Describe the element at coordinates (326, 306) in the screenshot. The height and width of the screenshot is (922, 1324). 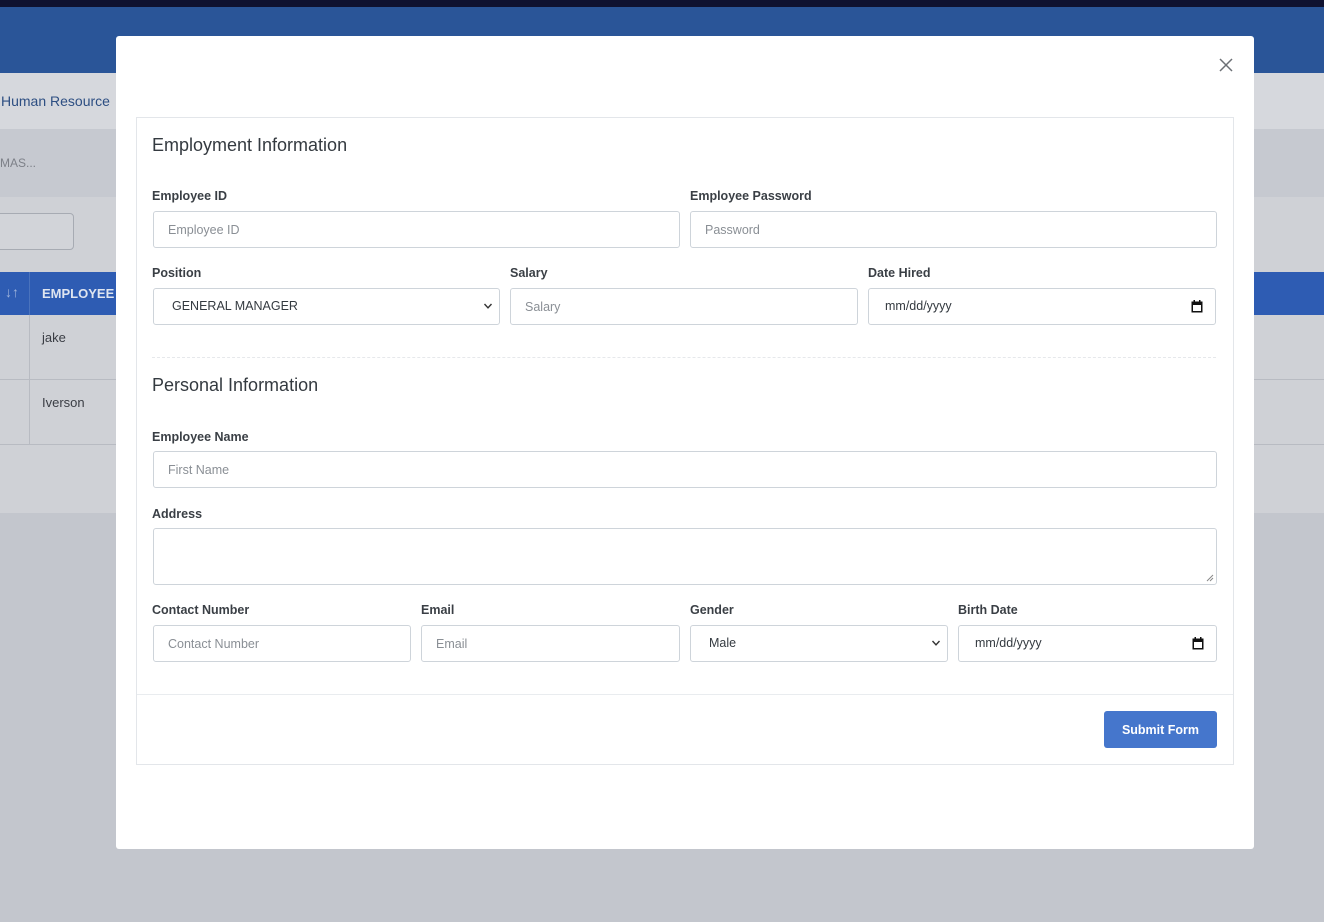
I see `position-select: GENERAL MANAGER` at that location.